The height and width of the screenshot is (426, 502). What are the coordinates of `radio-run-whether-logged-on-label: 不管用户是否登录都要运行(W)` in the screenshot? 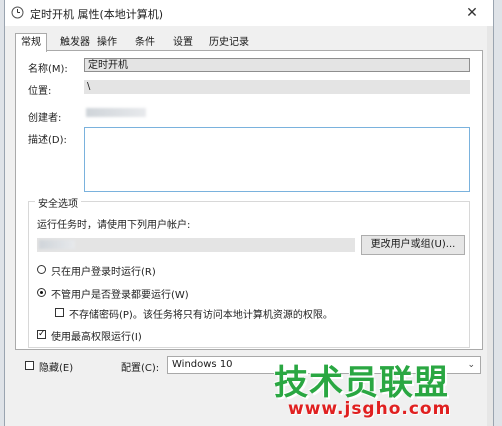 It's located at (120, 293).